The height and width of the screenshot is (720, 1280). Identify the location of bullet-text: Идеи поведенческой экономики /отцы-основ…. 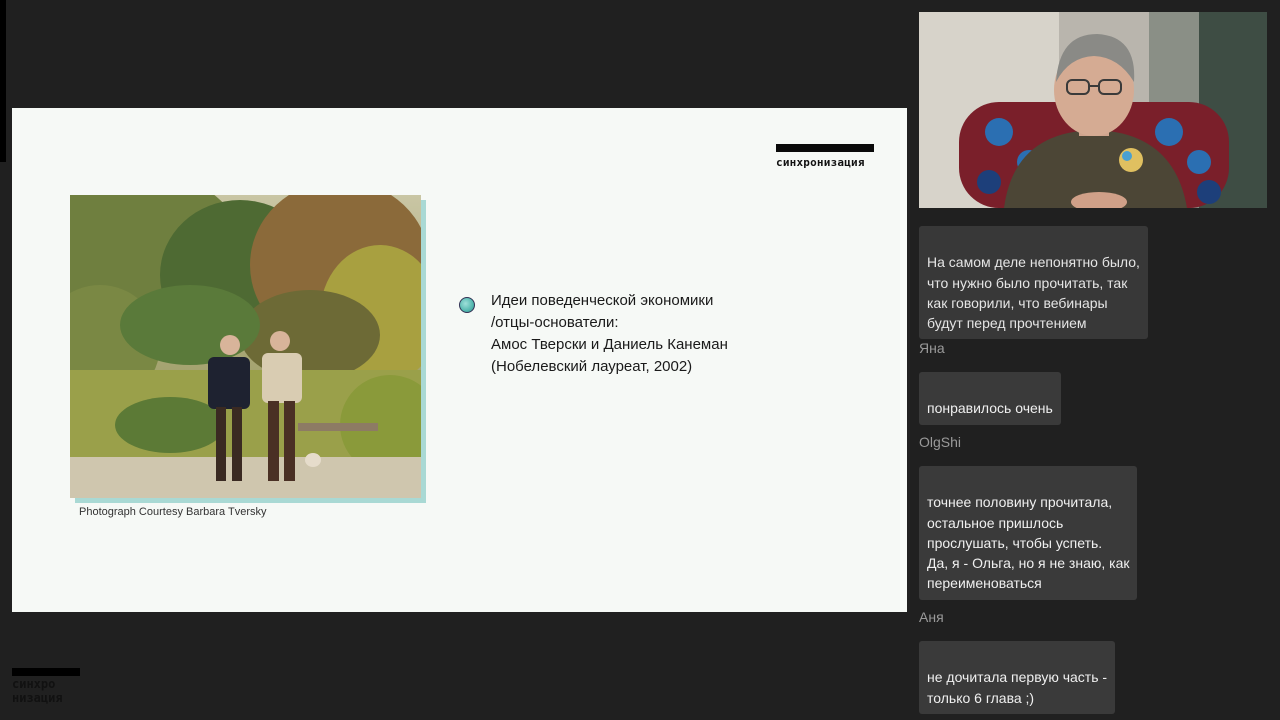
(609, 333).